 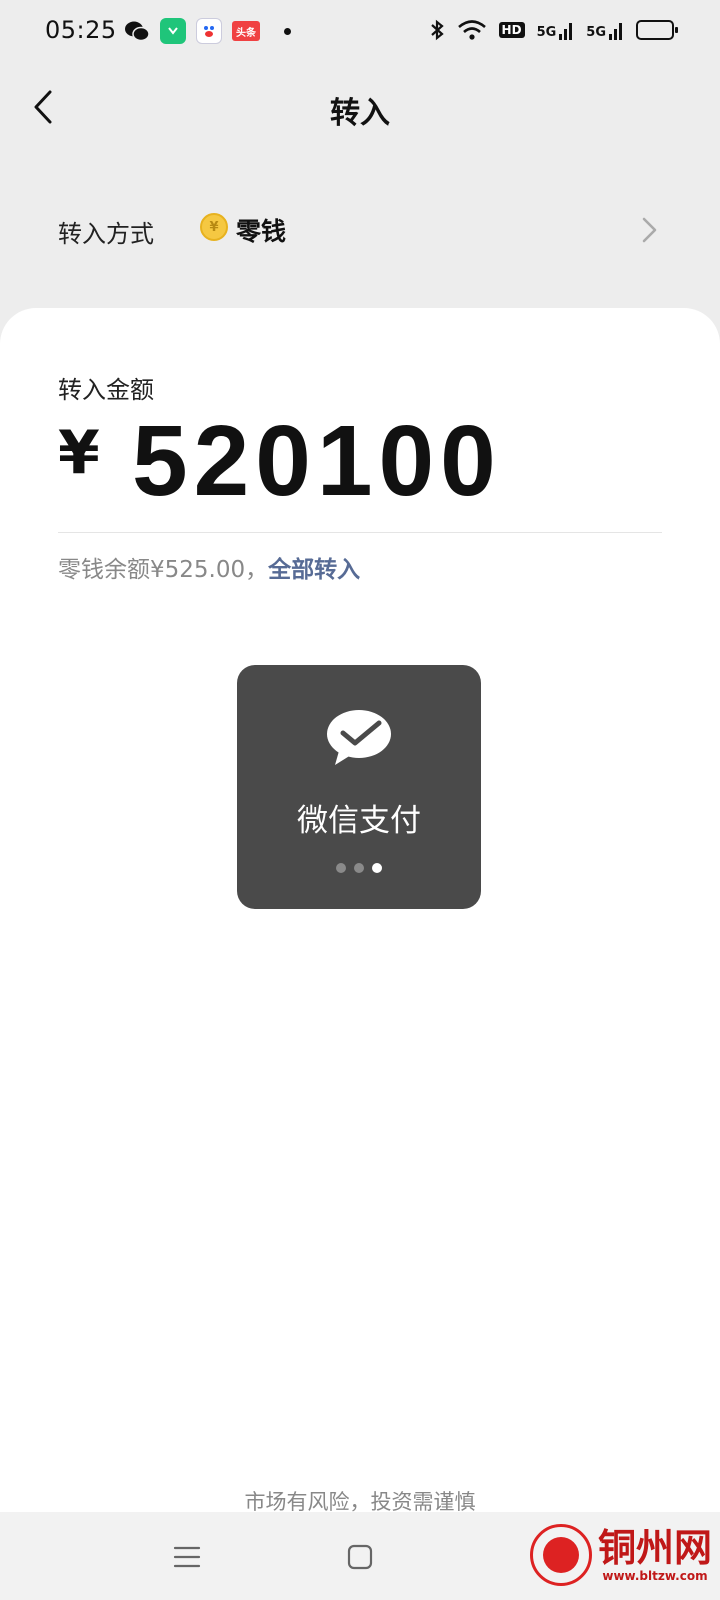 What do you see at coordinates (163, 570) in the screenshot?
I see `balance-text: 零钱余额¥525.00，` at bounding box center [163, 570].